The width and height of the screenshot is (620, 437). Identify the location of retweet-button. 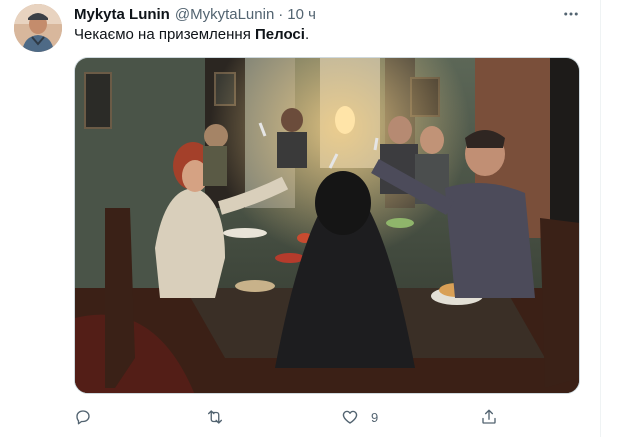
(221, 417).